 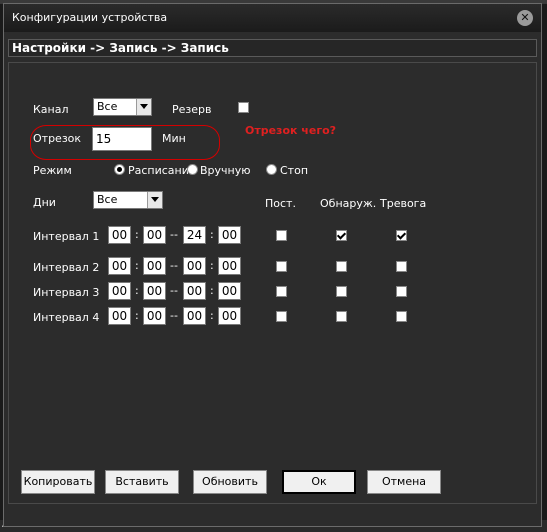 What do you see at coordinates (58, 482) in the screenshot?
I see `copy-button: Копировать` at bounding box center [58, 482].